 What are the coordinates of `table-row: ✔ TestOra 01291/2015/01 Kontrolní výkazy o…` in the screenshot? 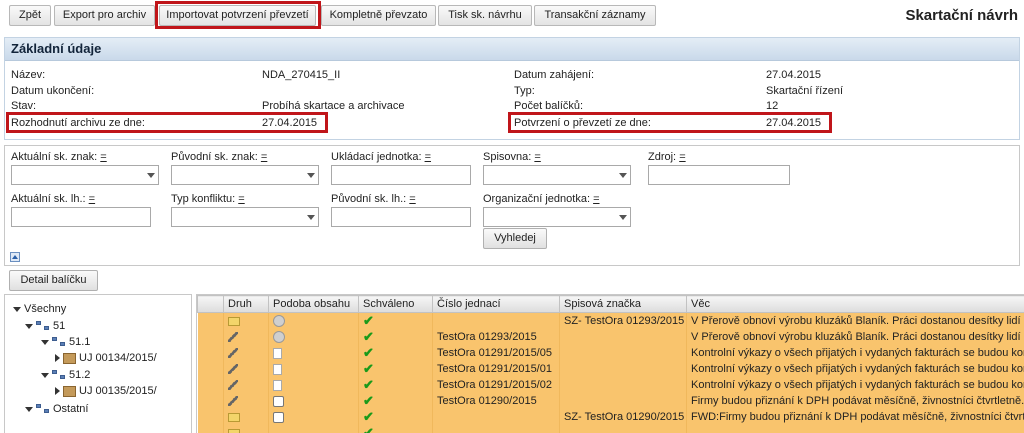 It's located at (610, 369).